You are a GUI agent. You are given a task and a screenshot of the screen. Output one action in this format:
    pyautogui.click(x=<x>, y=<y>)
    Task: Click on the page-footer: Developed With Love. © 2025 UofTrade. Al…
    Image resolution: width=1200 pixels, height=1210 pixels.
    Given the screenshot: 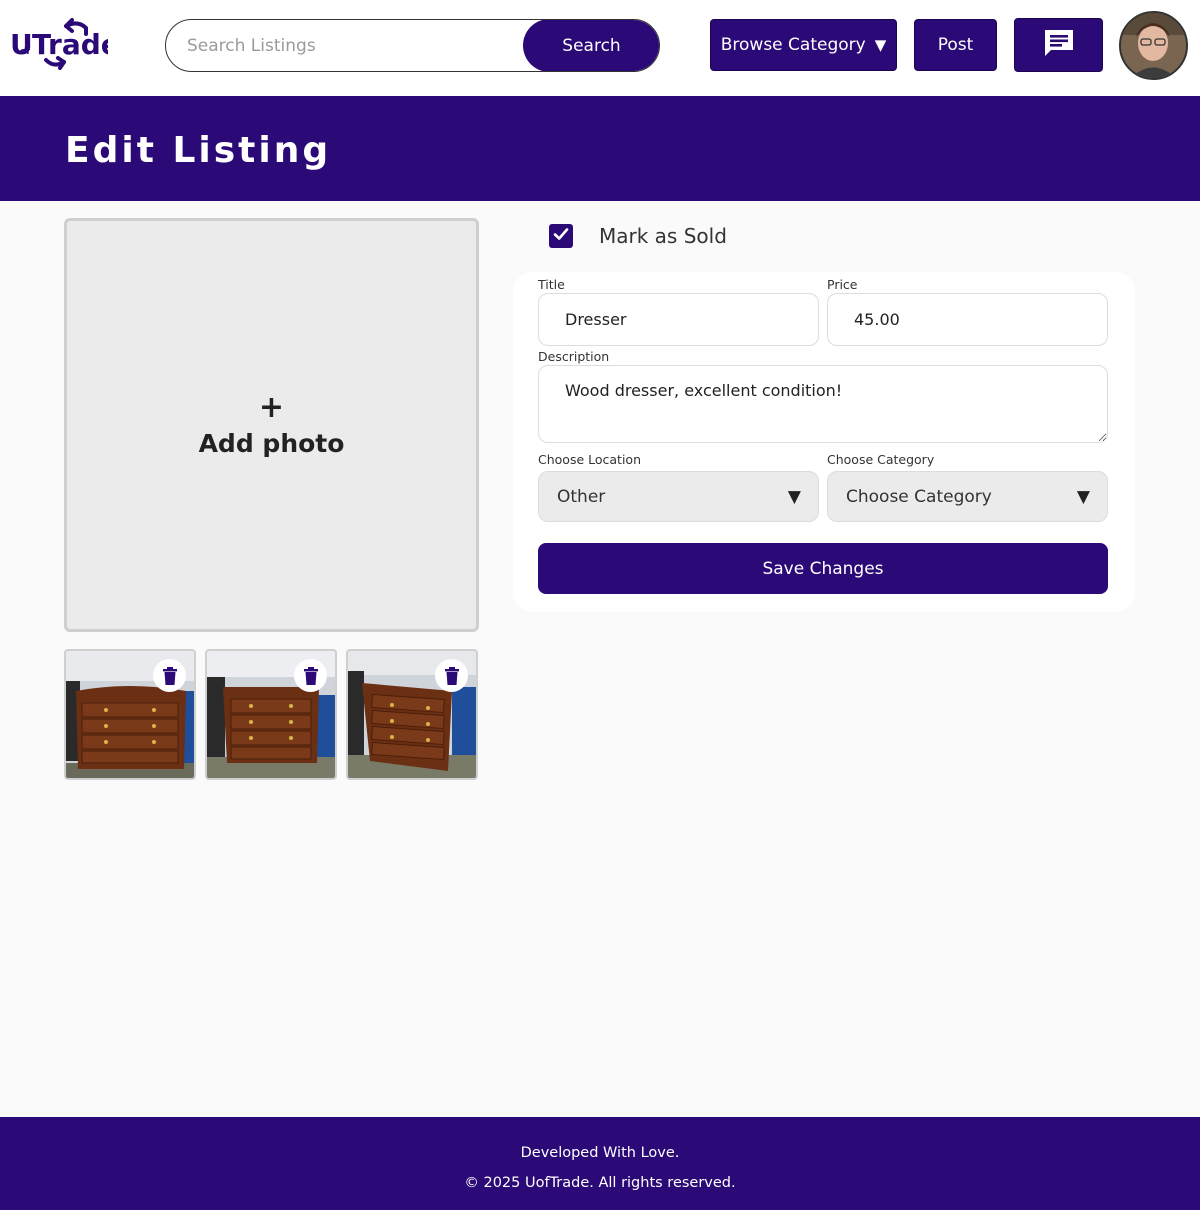 What is the action you would take?
    pyautogui.click(x=600, y=1163)
    